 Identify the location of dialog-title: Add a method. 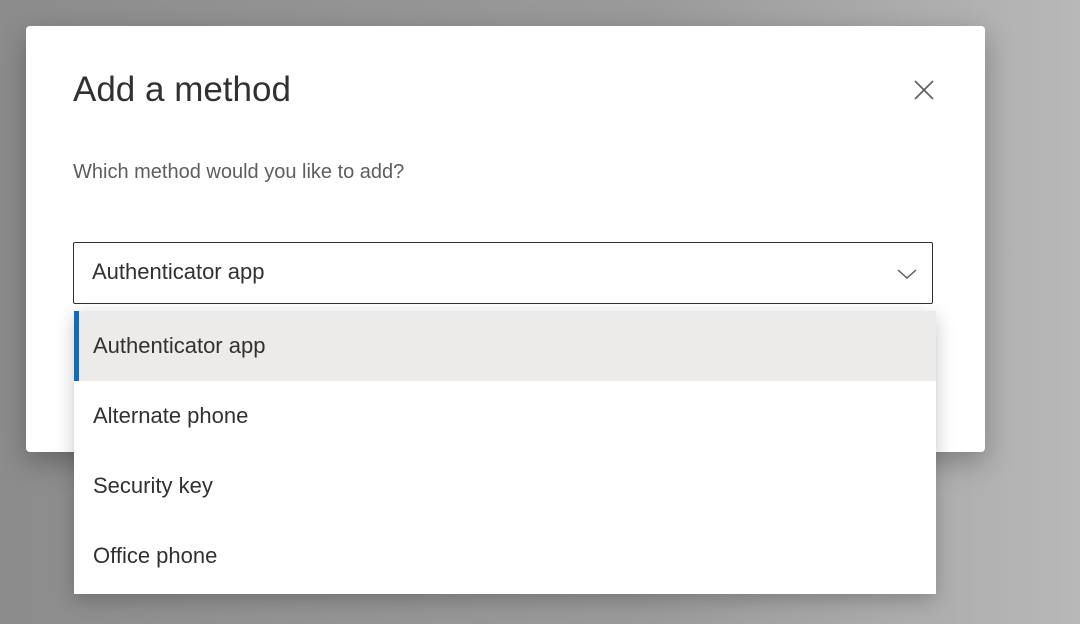
(182, 89).